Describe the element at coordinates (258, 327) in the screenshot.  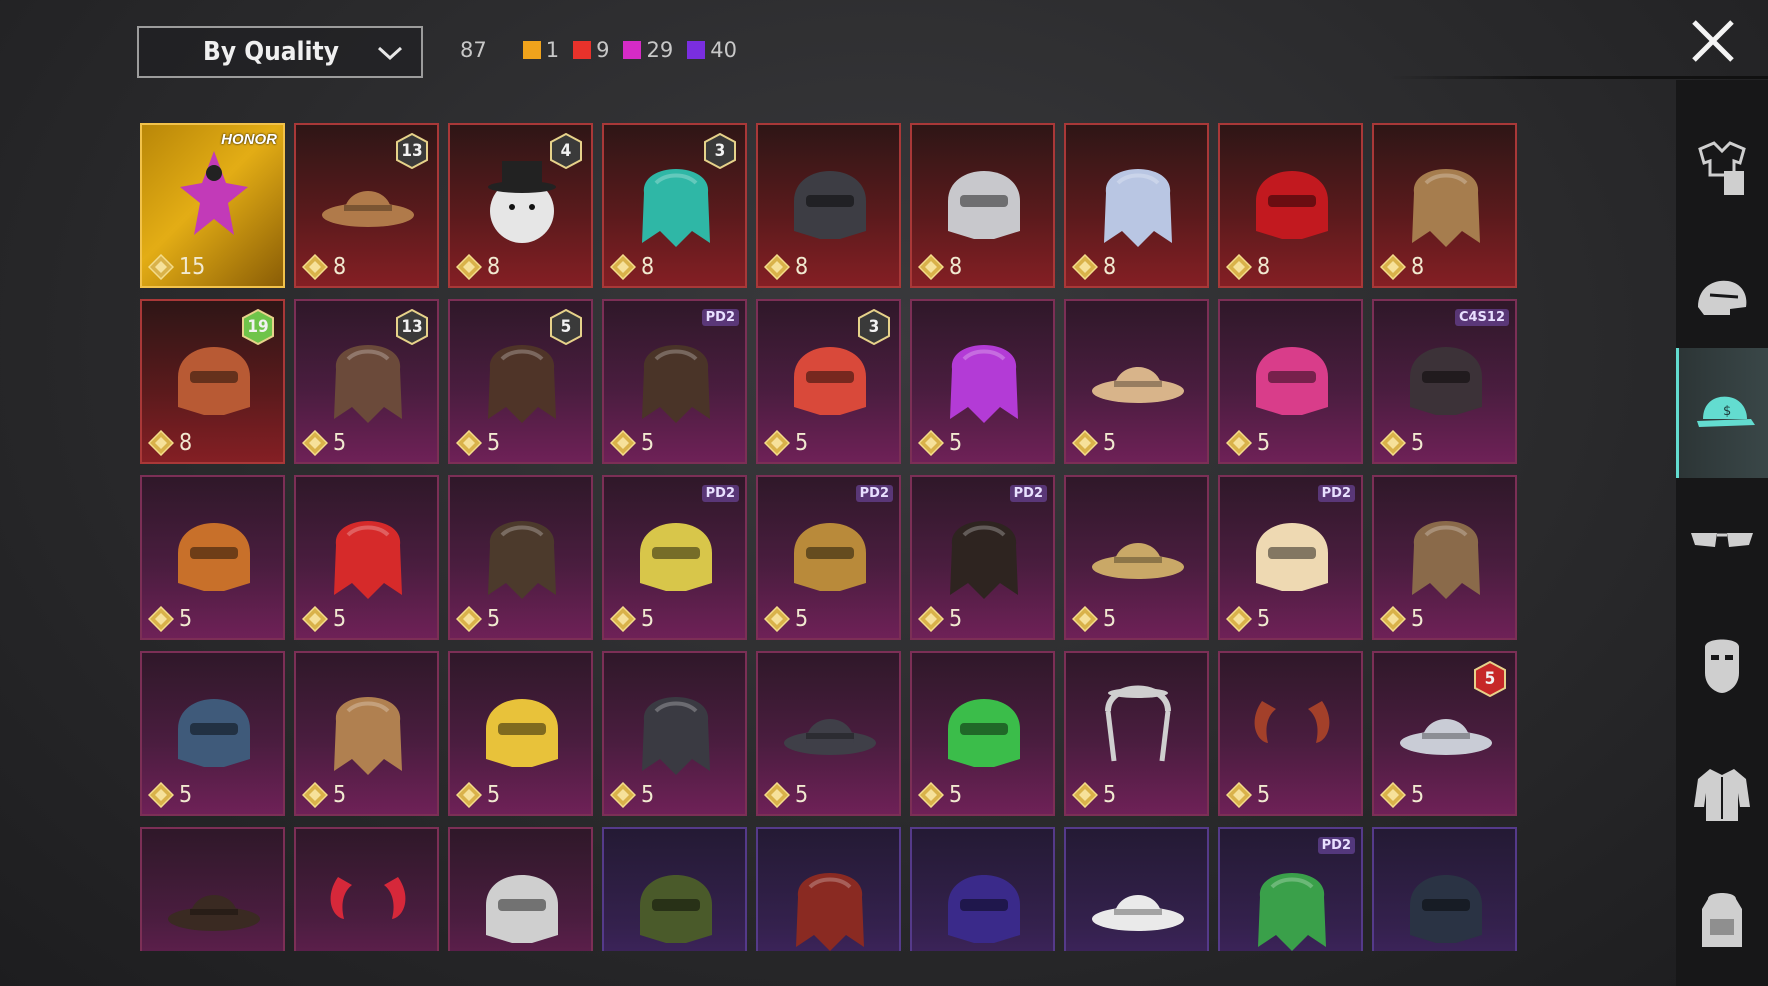
I see `level-badge: 19` at that location.